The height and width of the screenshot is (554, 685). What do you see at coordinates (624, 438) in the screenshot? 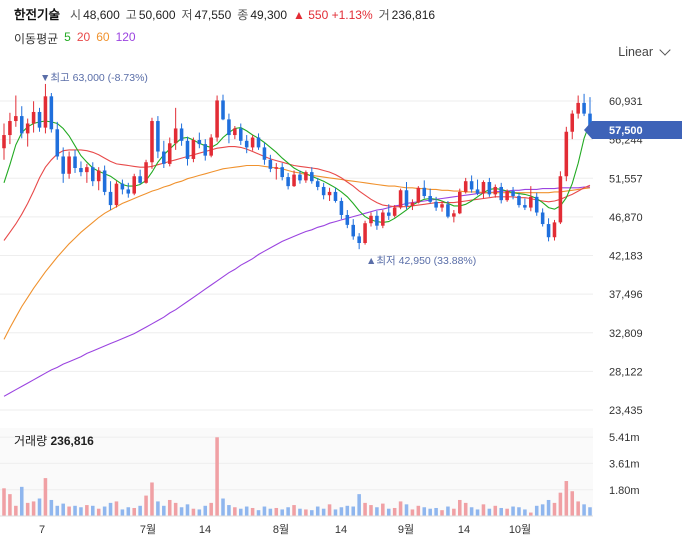
I see `volume-tick-label: 5.41m` at bounding box center [624, 438].